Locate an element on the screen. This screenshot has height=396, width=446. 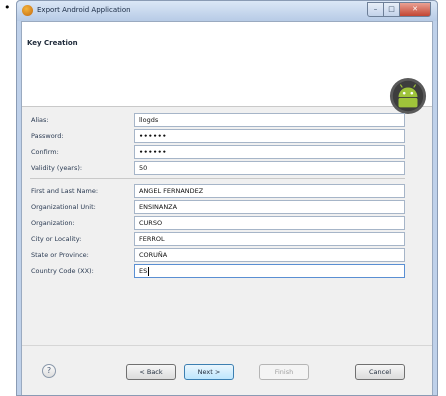
window-title: Export Android Application is located at coordinates (84, 10).